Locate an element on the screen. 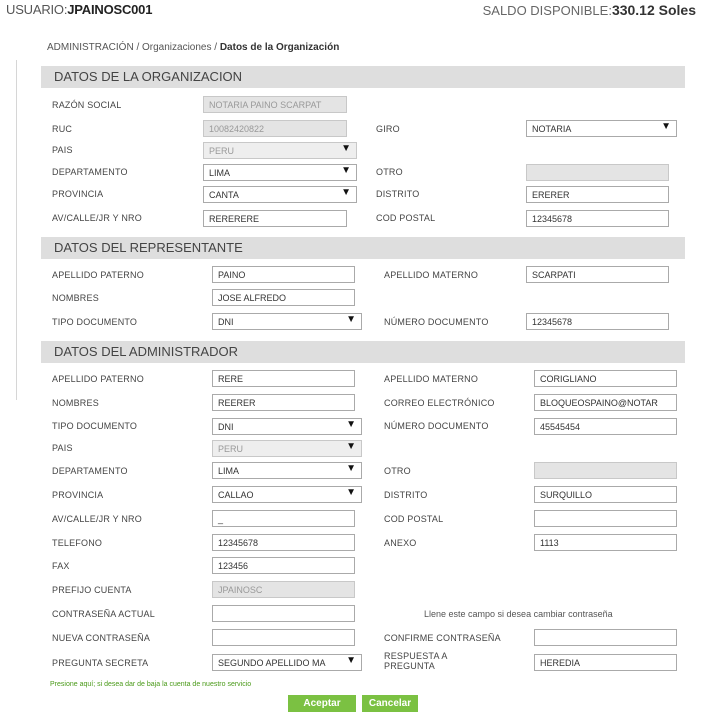 This screenshot has width=716, height=713. adm-pregunta-select: SEGUNDO APELLIDO MA ▼ is located at coordinates (287, 662).